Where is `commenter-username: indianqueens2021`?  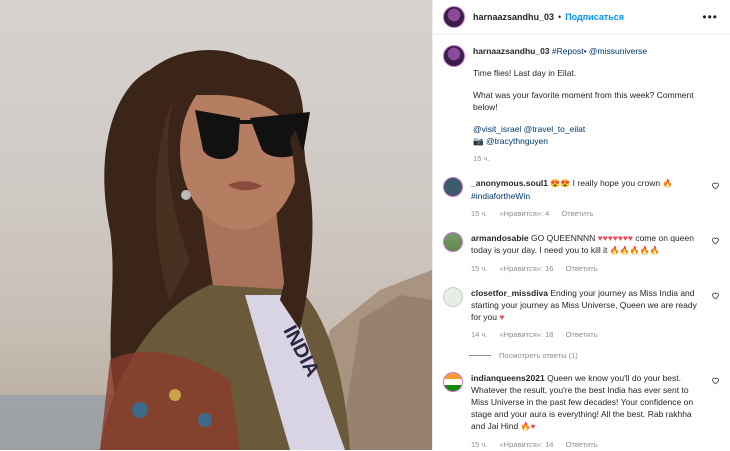
commenter-username: indianqueens2021 is located at coordinates (508, 378).